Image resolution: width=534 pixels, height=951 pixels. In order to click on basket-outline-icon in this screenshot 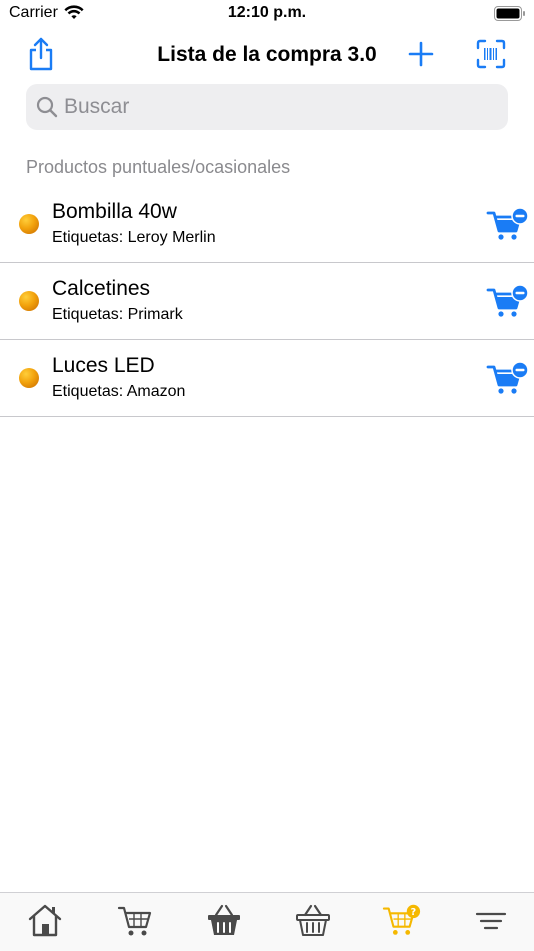, I will do `click(313, 920)`.